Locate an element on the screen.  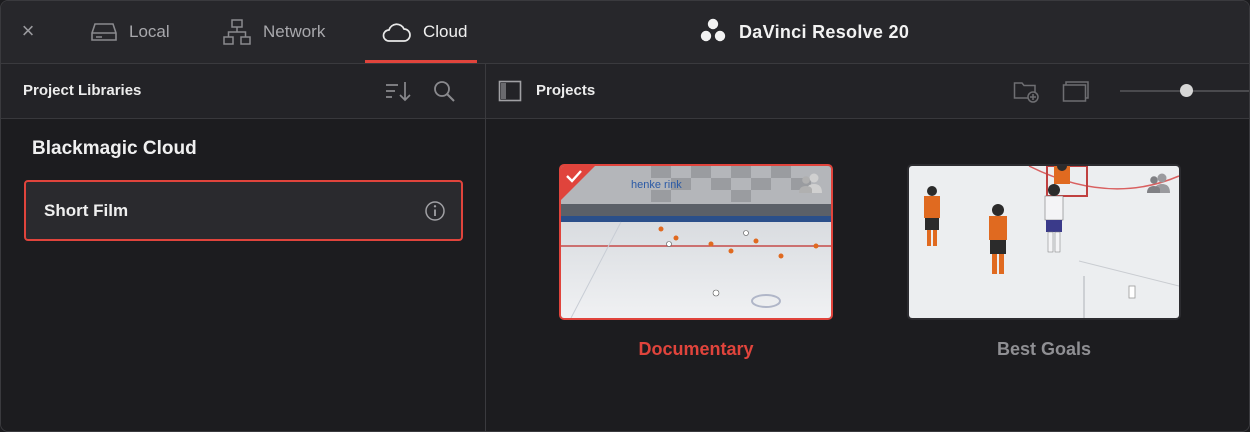
app-title-text: DaVinci Resolve 20 is located at coordinates (824, 31).